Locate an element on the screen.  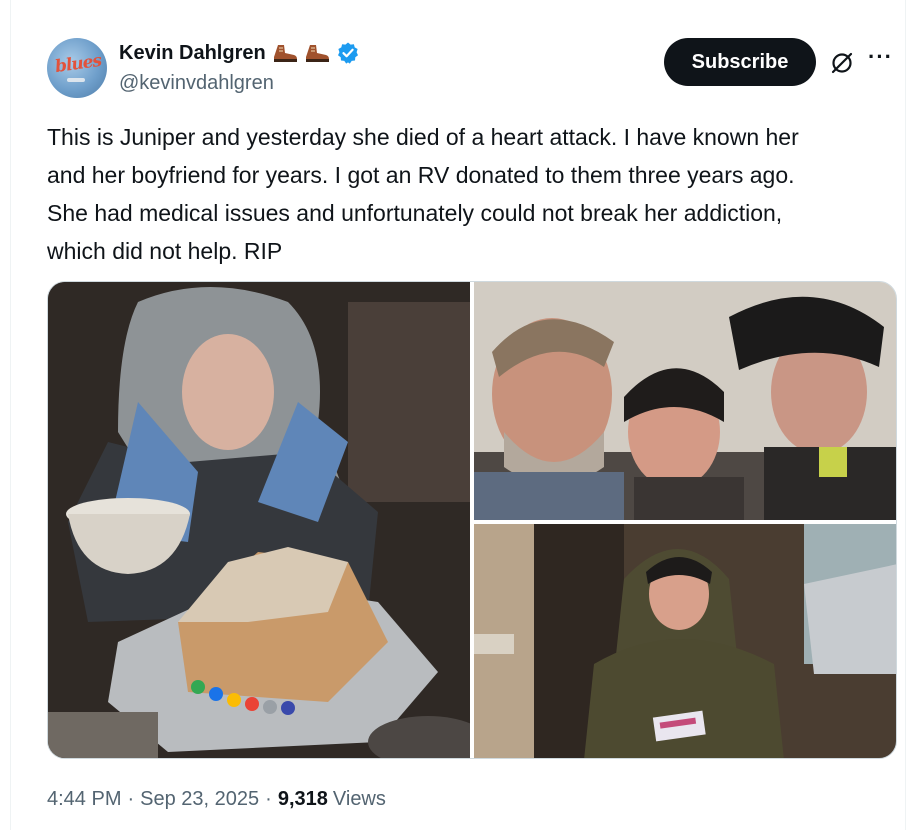
tweet-meta: 4:44 PM · Sep 23, 2025 · 9,318 Views is located at coordinates (216, 799).